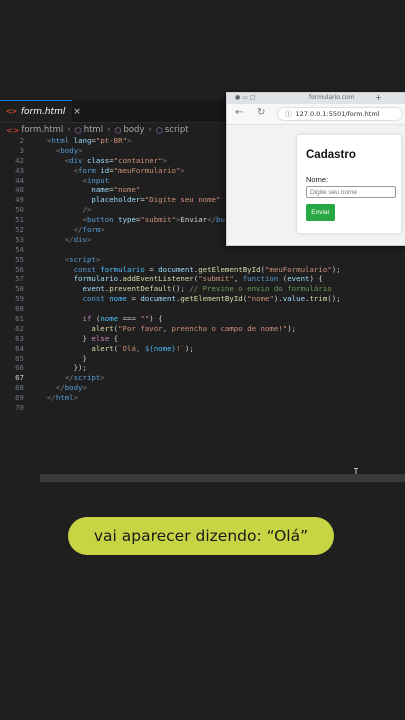  Describe the element at coordinates (378, 97) in the screenshot. I see `new-tab-icon: +` at that location.